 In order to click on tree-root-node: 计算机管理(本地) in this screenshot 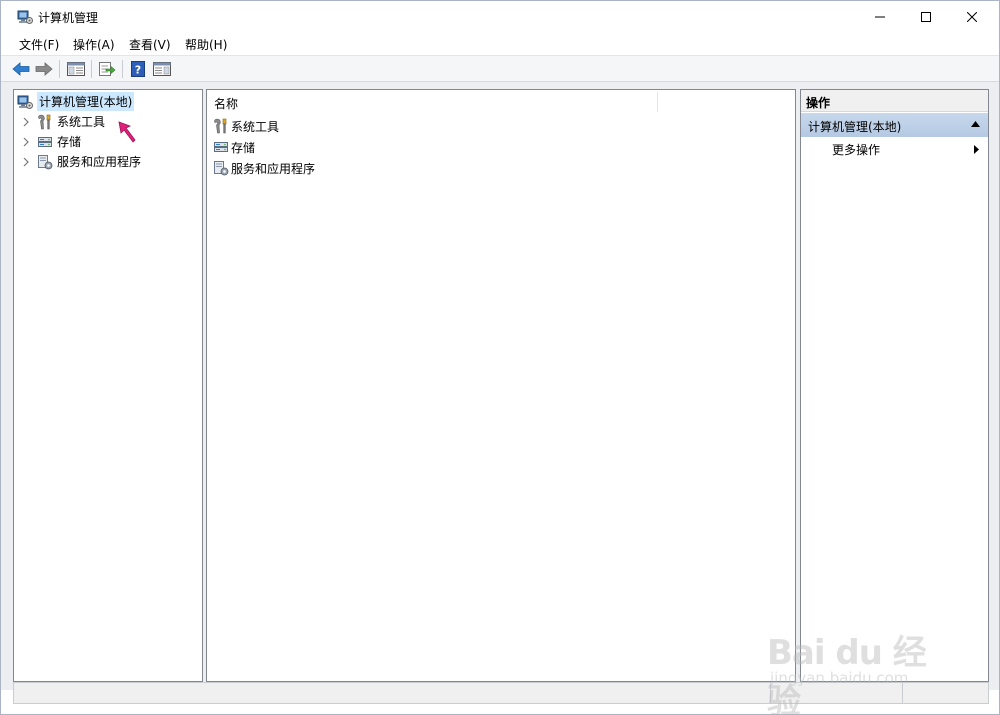, I will do `click(76, 101)`.